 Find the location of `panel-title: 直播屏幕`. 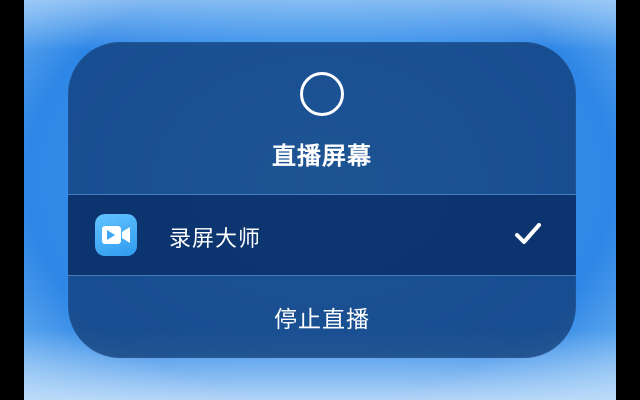

panel-title: 直播屏幕 is located at coordinates (322, 156).